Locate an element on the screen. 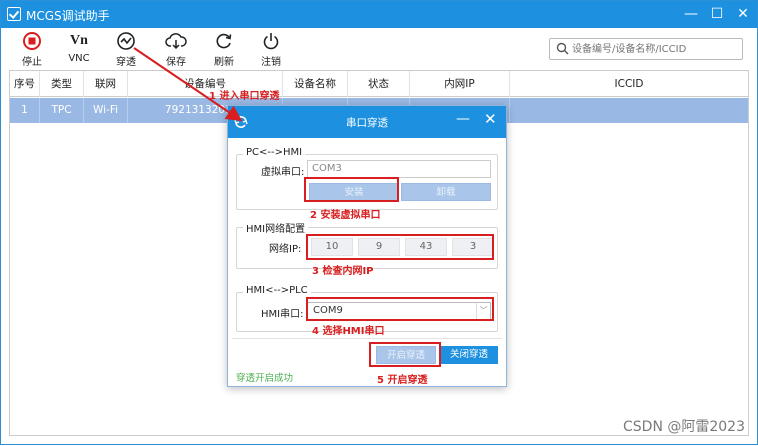 The height and width of the screenshot is (446, 758). annotation-step-4: 4 选择HMI串口 is located at coordinates (348, 331).